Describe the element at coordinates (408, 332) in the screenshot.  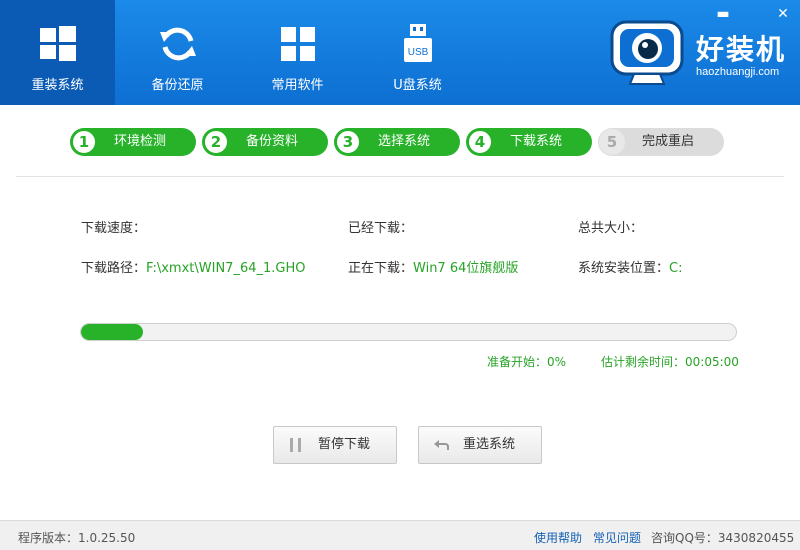
I see `download-progress-bar` at that location.